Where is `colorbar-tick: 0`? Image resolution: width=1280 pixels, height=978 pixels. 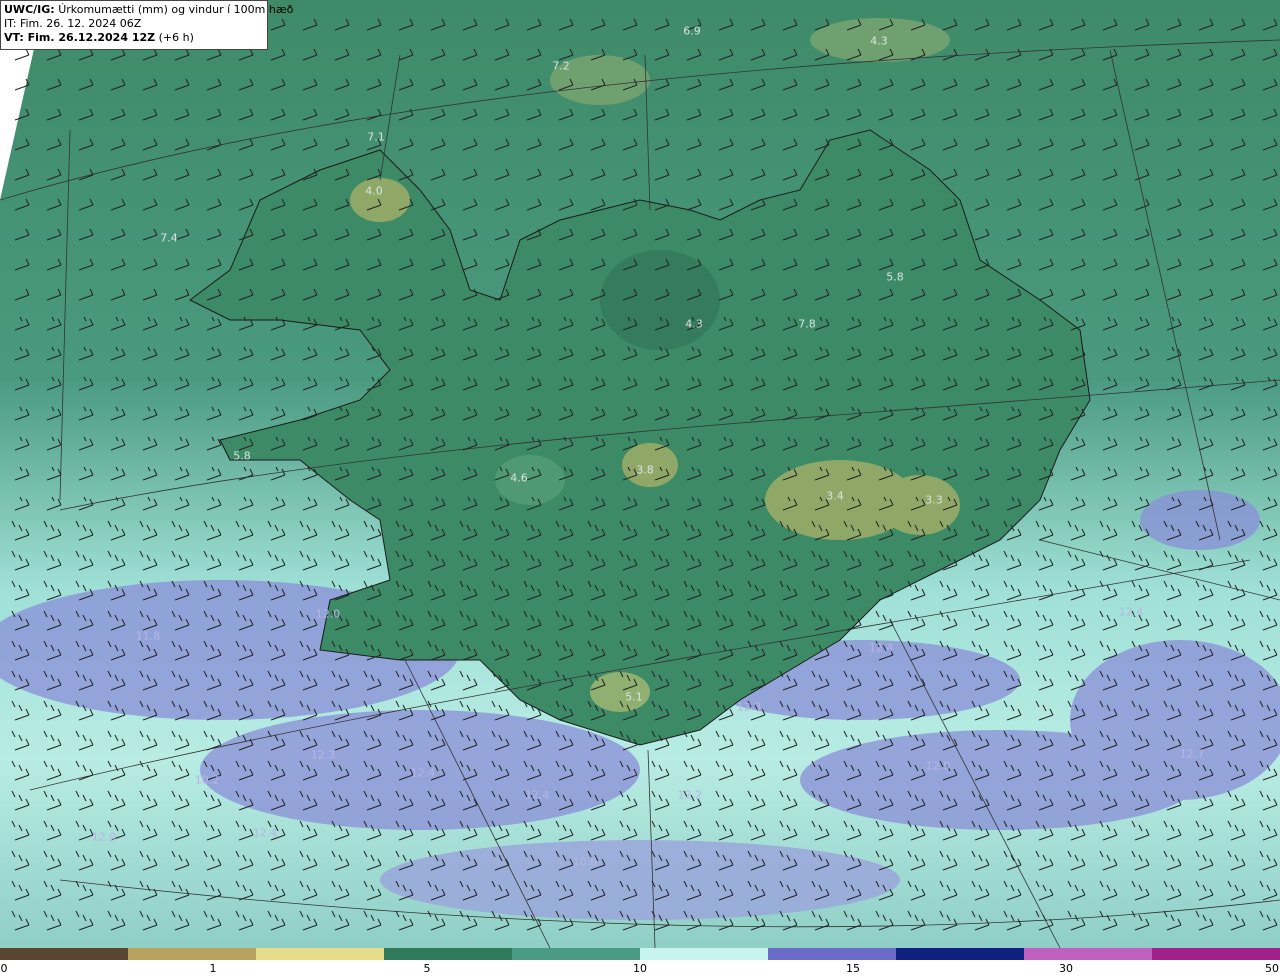 colorbar-tick: 0 is located at coordinates (4, 968).